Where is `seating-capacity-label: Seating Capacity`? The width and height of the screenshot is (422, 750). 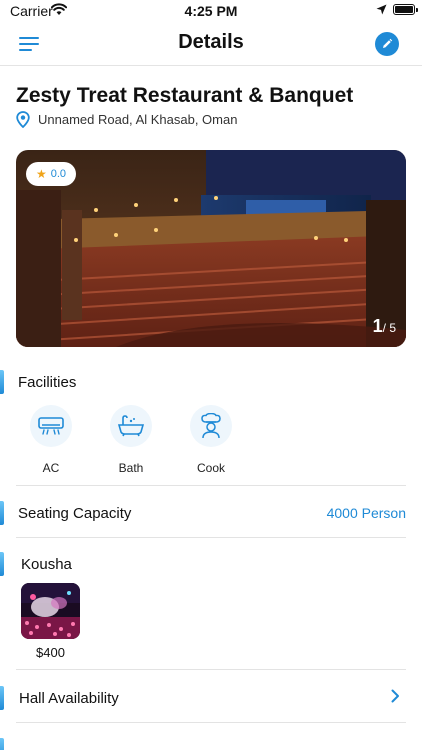
seating-capacity-label: Seating Capacity is located at coordinates (75, 513).